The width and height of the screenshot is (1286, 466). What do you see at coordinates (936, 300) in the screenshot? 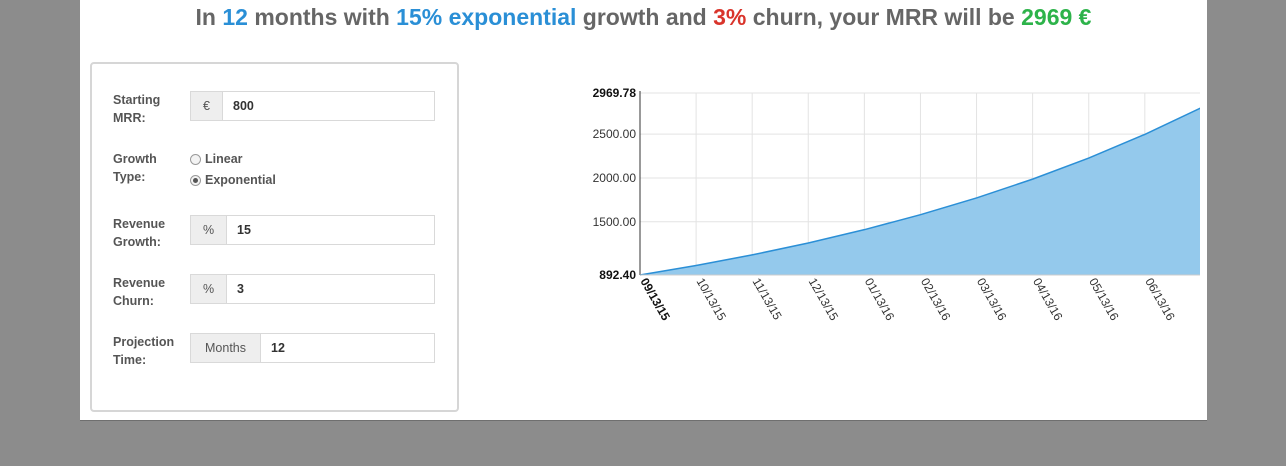
I see `x-tick-label: 02/13/16` at bounding box center [936, 300].